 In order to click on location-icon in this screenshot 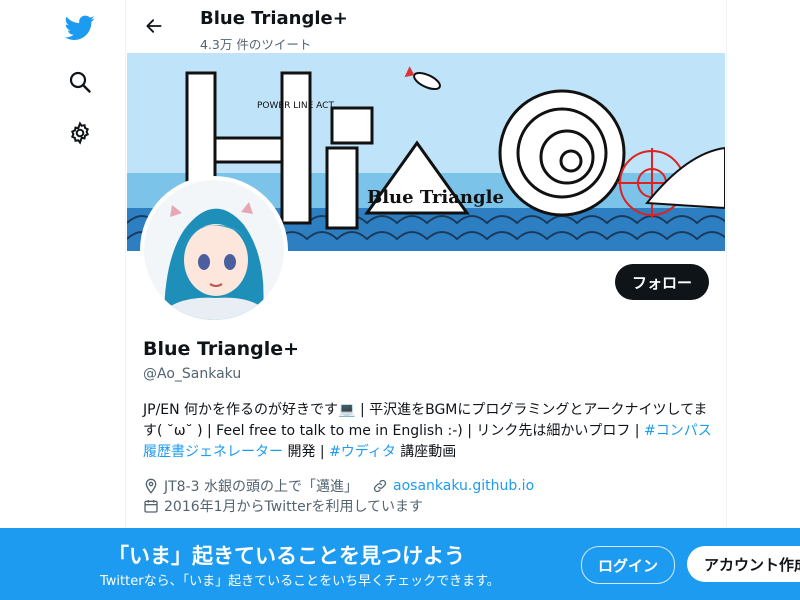, I will do `click(151, 486)`.